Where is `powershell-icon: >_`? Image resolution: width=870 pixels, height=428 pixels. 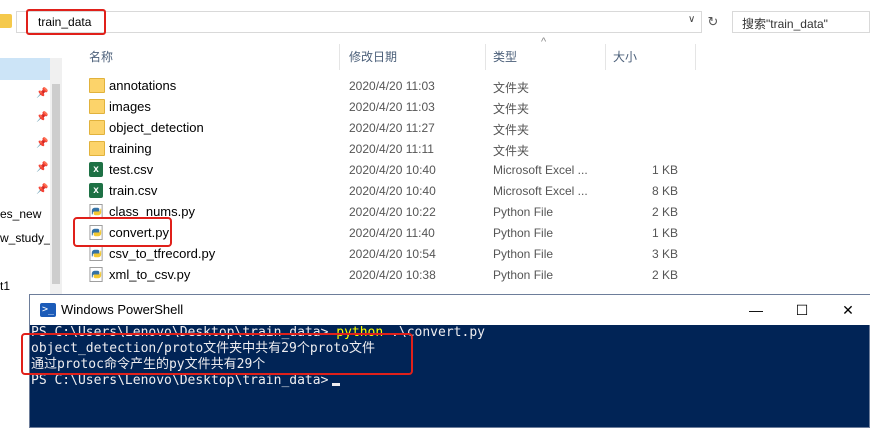
powershell-icon: >_ is located at coordinates (48, 310).